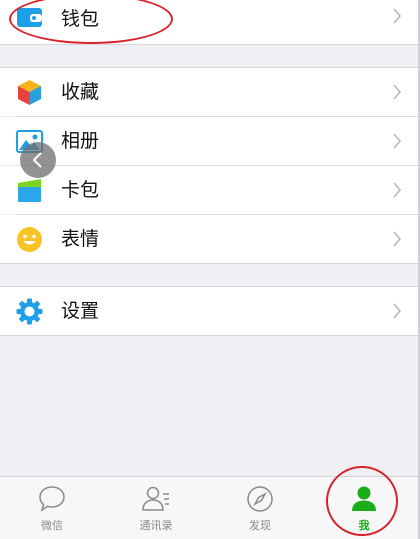 The width and height of the screenshot is (420, 539). I want to click on tab-label: 发现, so click(260, 525).